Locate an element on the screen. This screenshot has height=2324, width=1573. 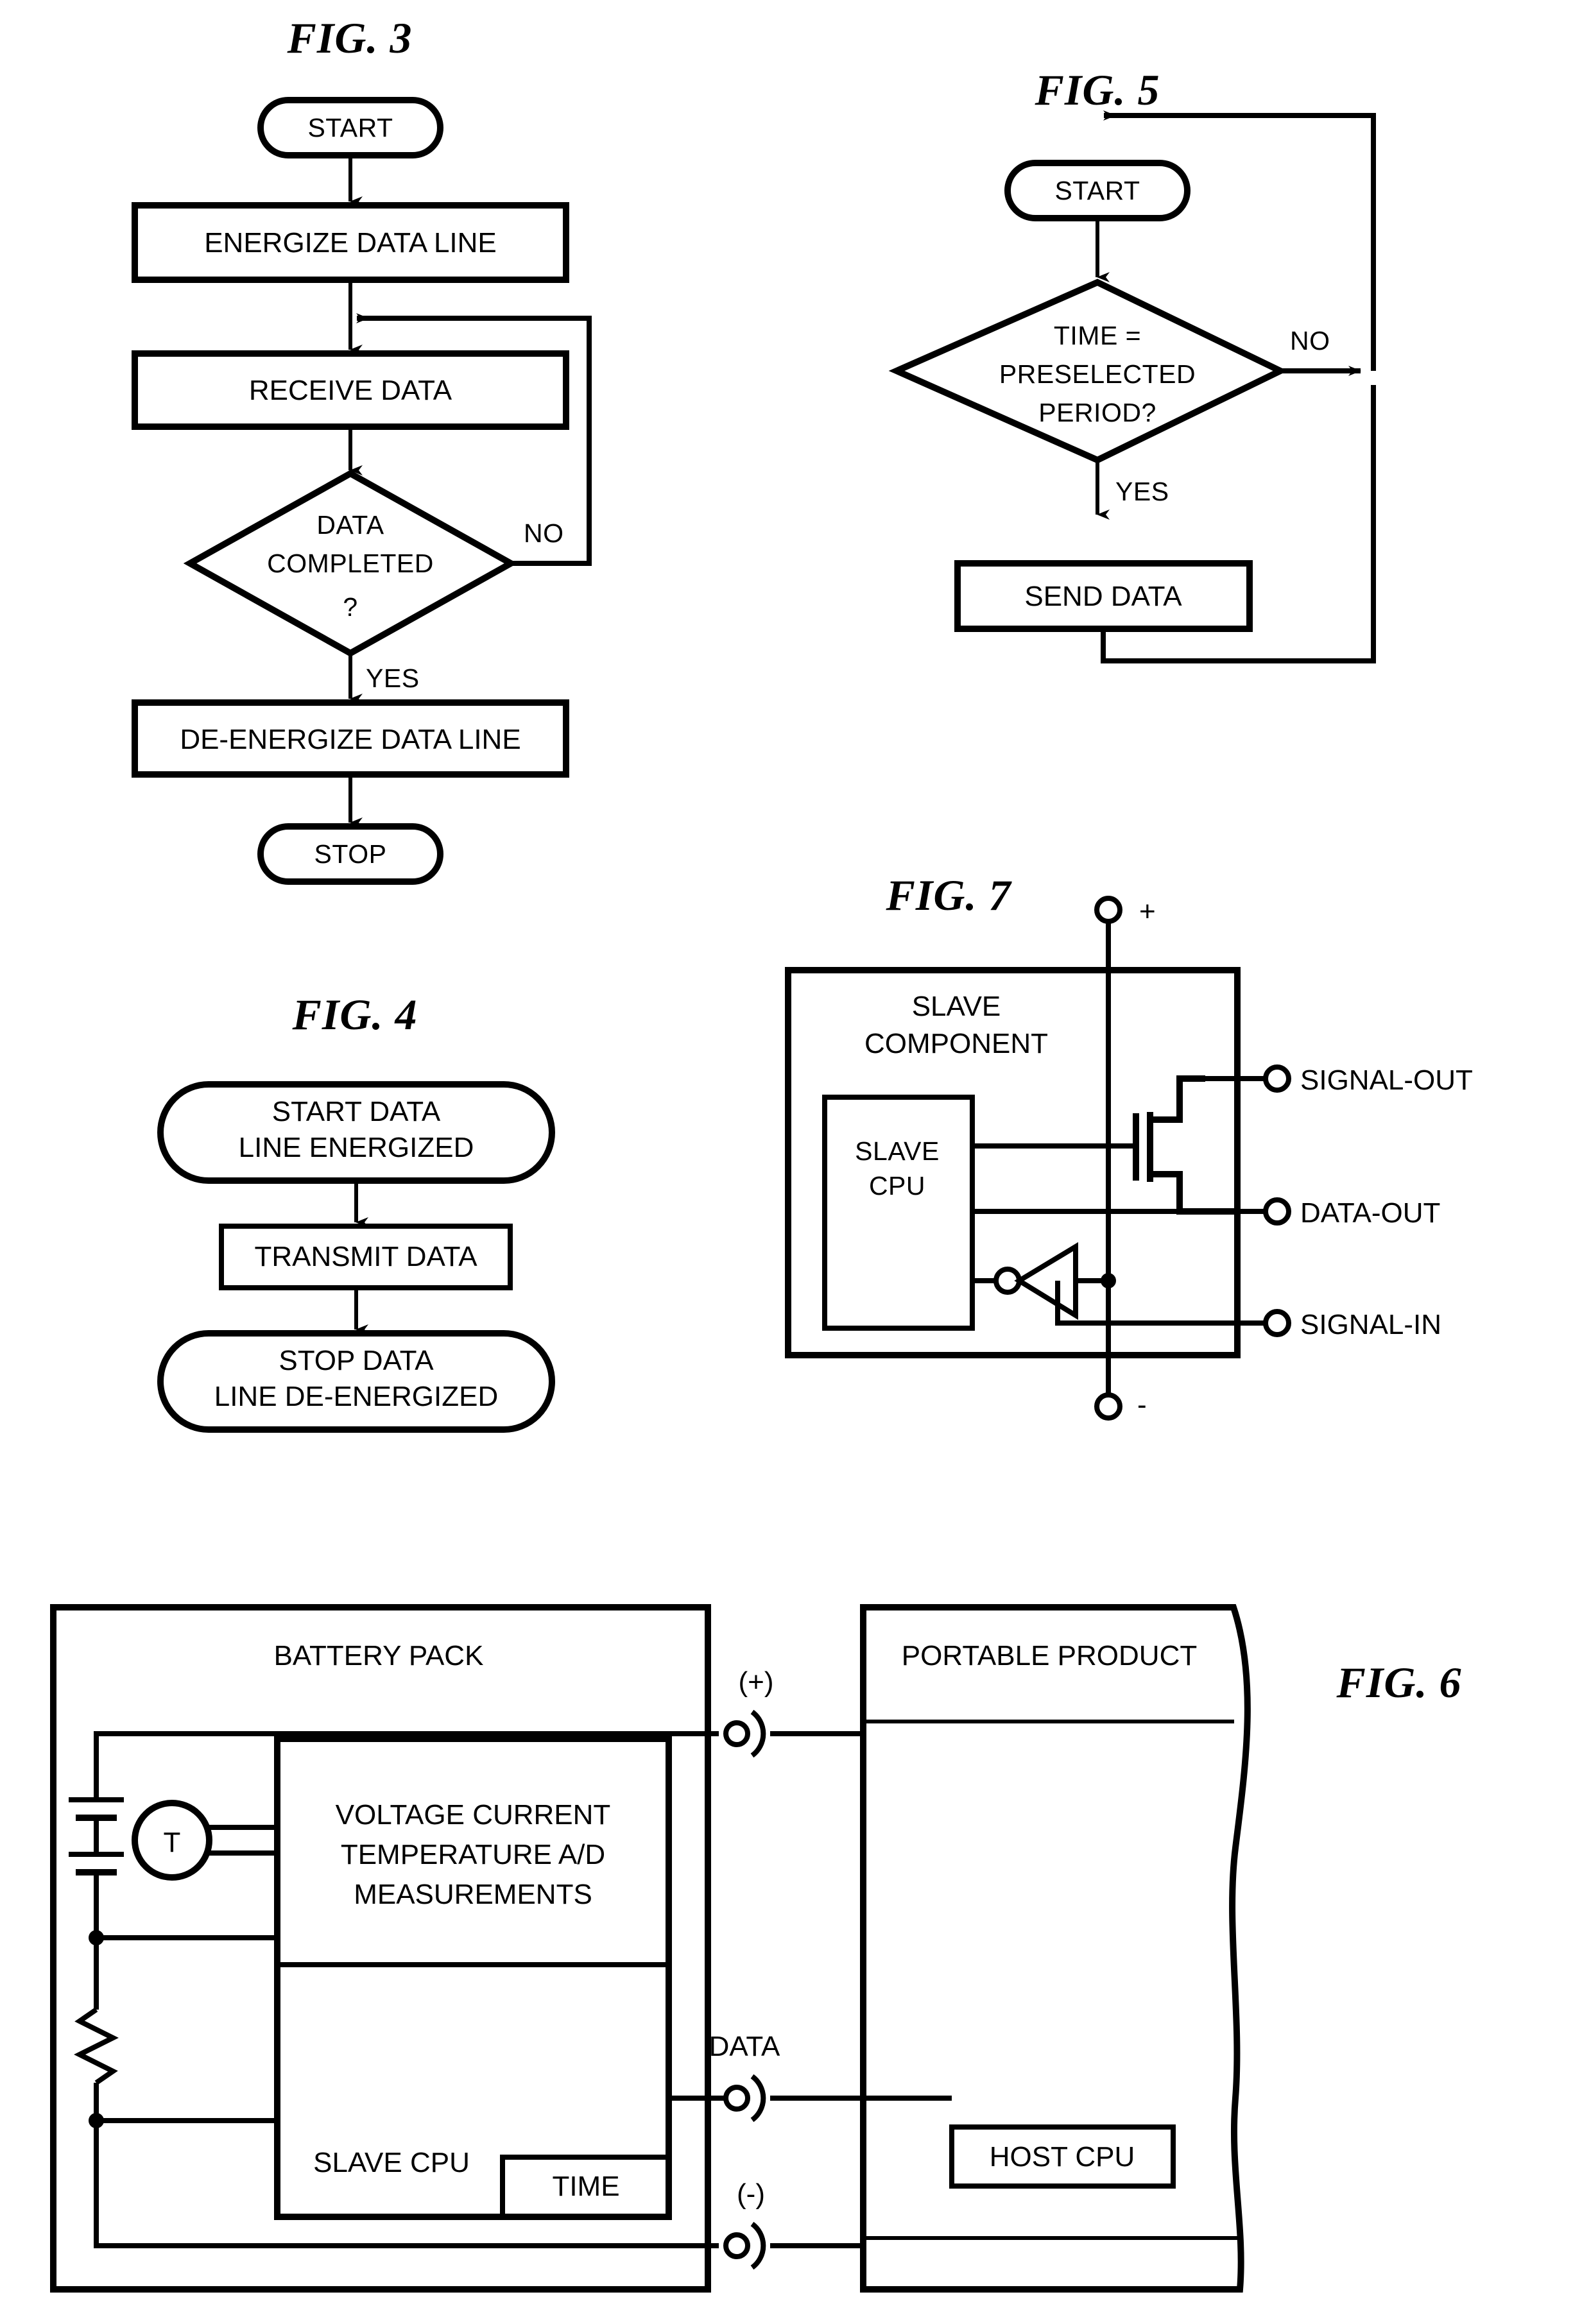
fig7-signal-out-label: SIGNAL-OUT is located at coordinates (1386, 1080).